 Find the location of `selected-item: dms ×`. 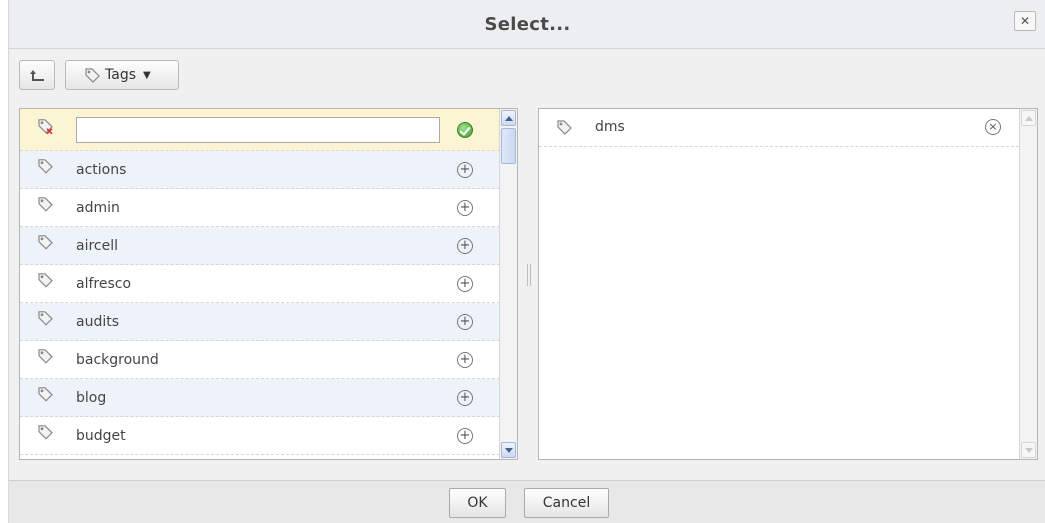

selected-item: dms × is located at coordinates (779, 128).